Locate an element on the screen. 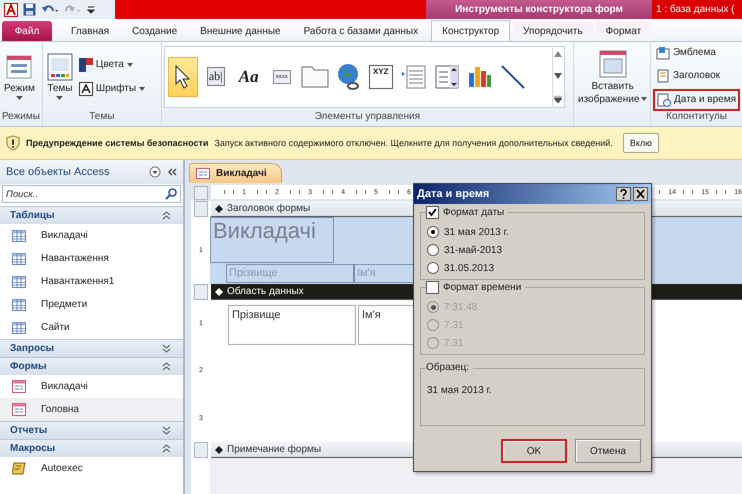 The height and width of the screenshot is (494, 742). radio-label: 31 мая 2013 г. is located at coordinates (476, 232).